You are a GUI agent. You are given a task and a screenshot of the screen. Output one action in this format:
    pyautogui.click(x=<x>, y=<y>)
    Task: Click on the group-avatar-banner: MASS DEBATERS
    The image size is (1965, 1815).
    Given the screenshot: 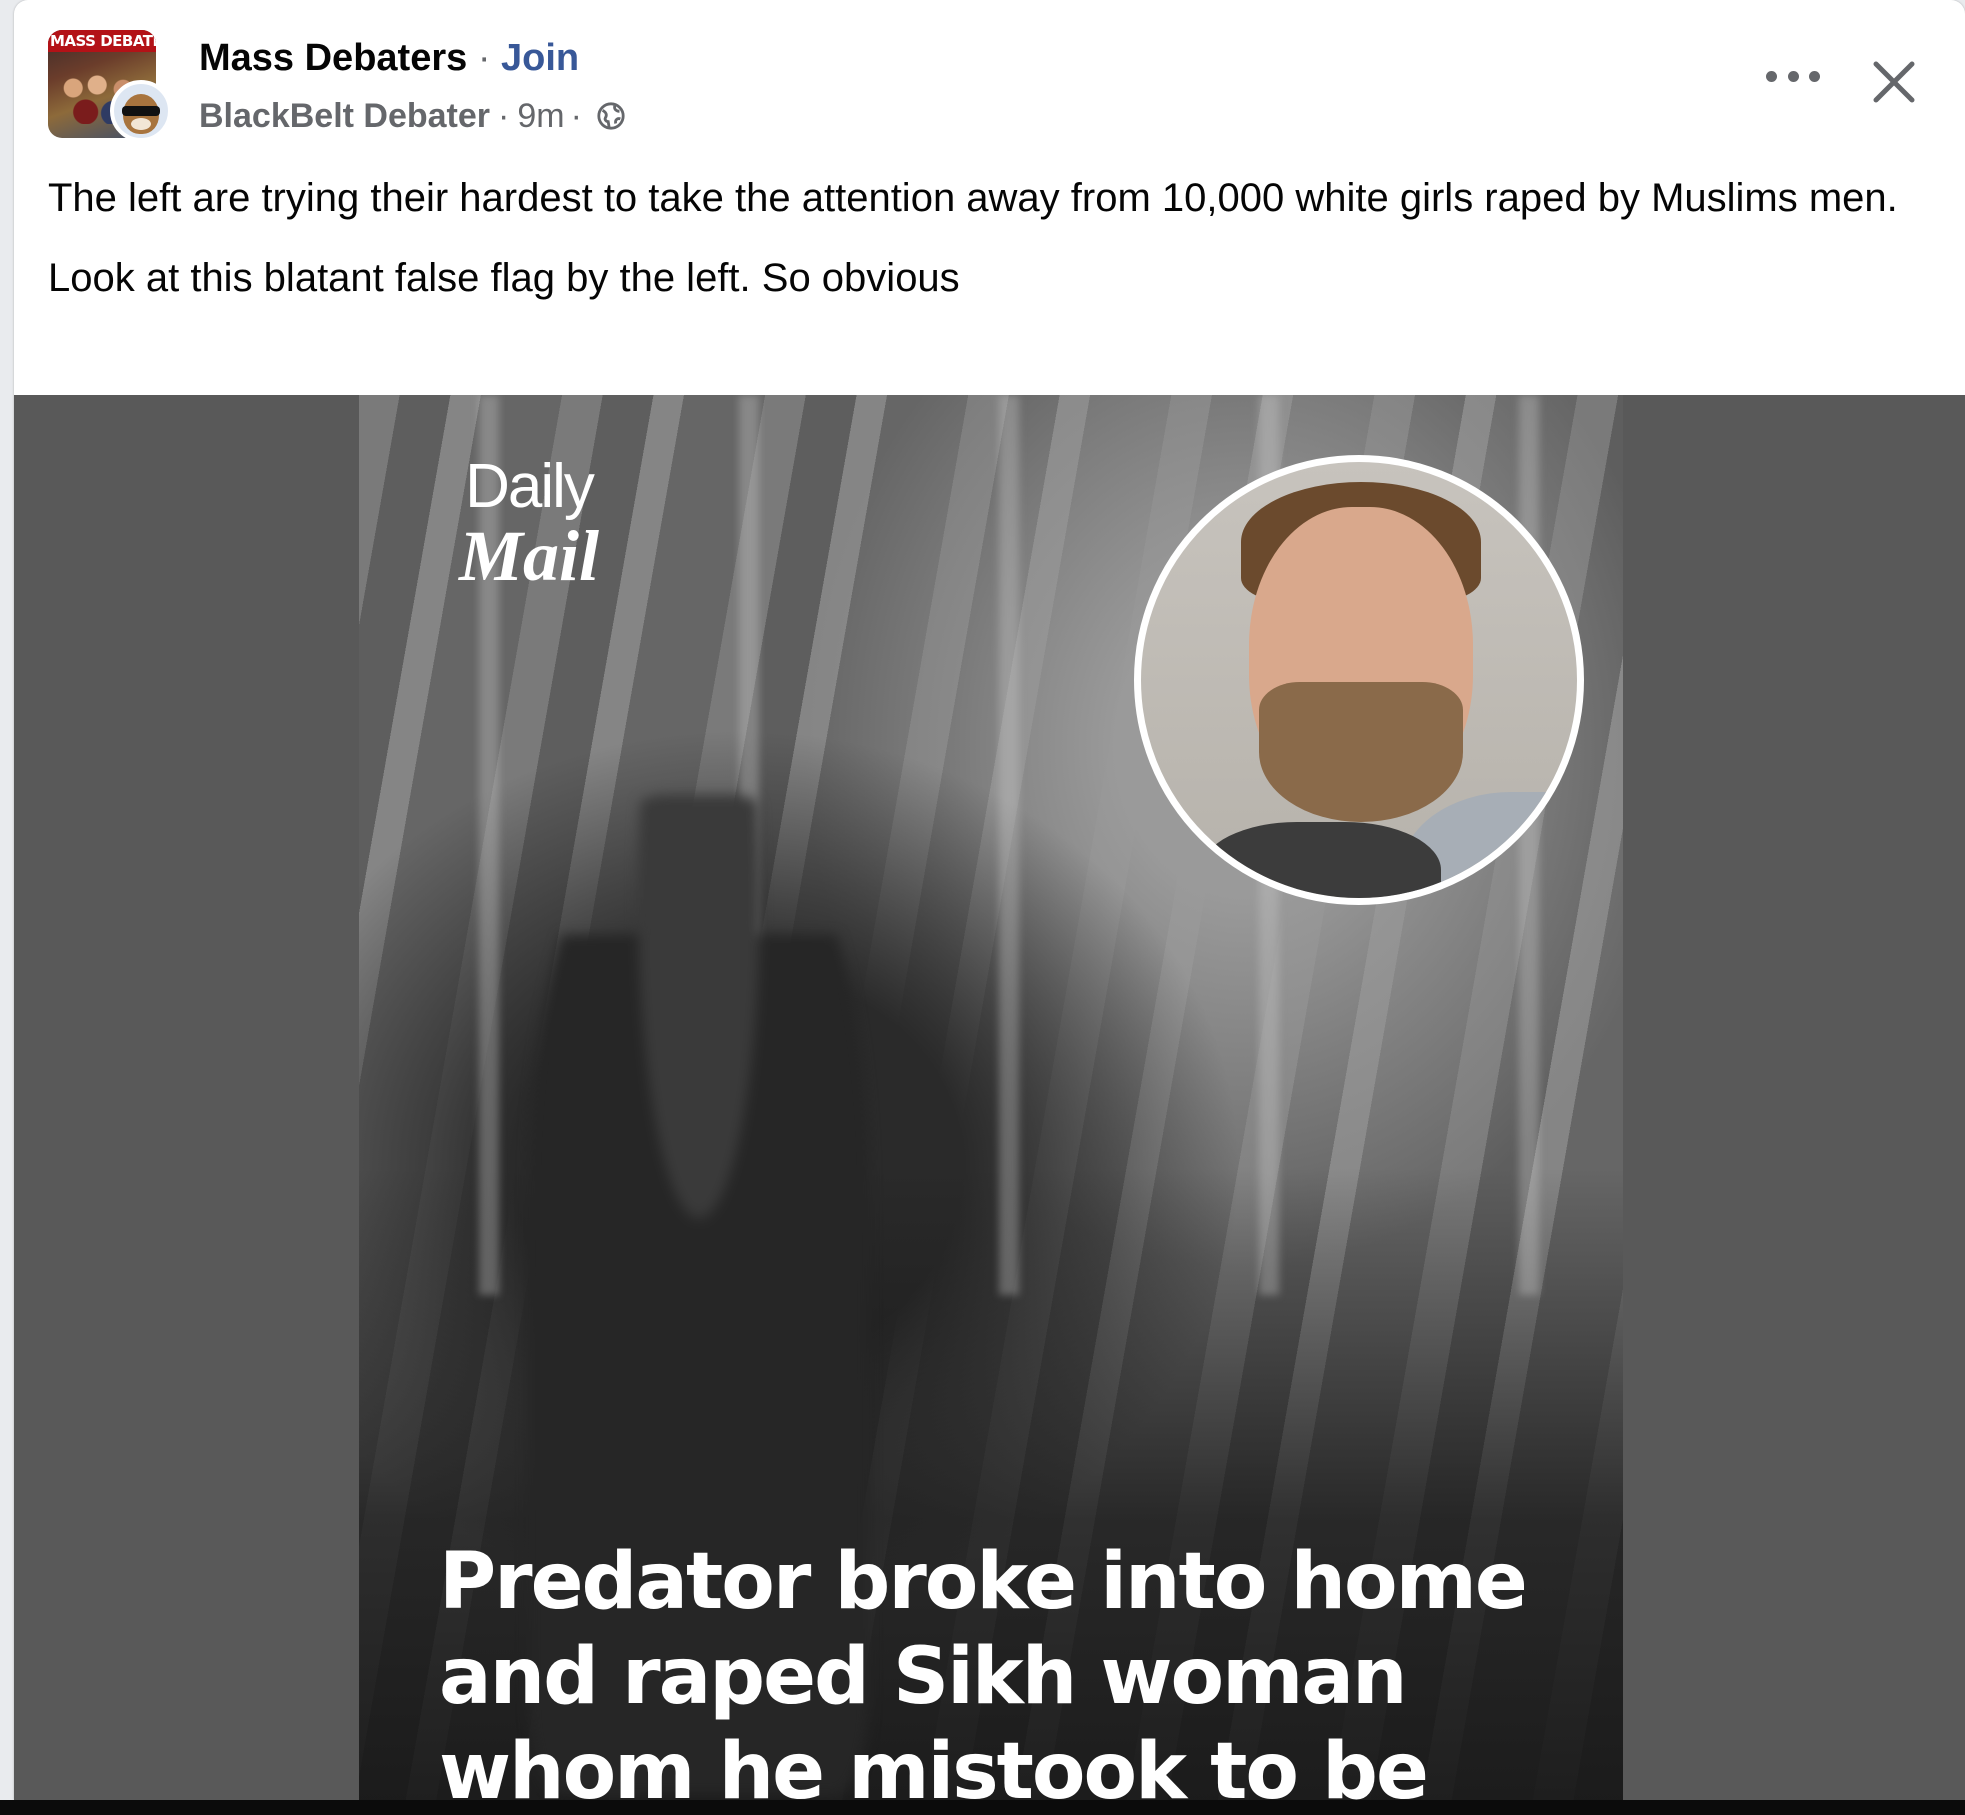 What is the action you would take?
    pyautogui.click(x=102, y=41)
    